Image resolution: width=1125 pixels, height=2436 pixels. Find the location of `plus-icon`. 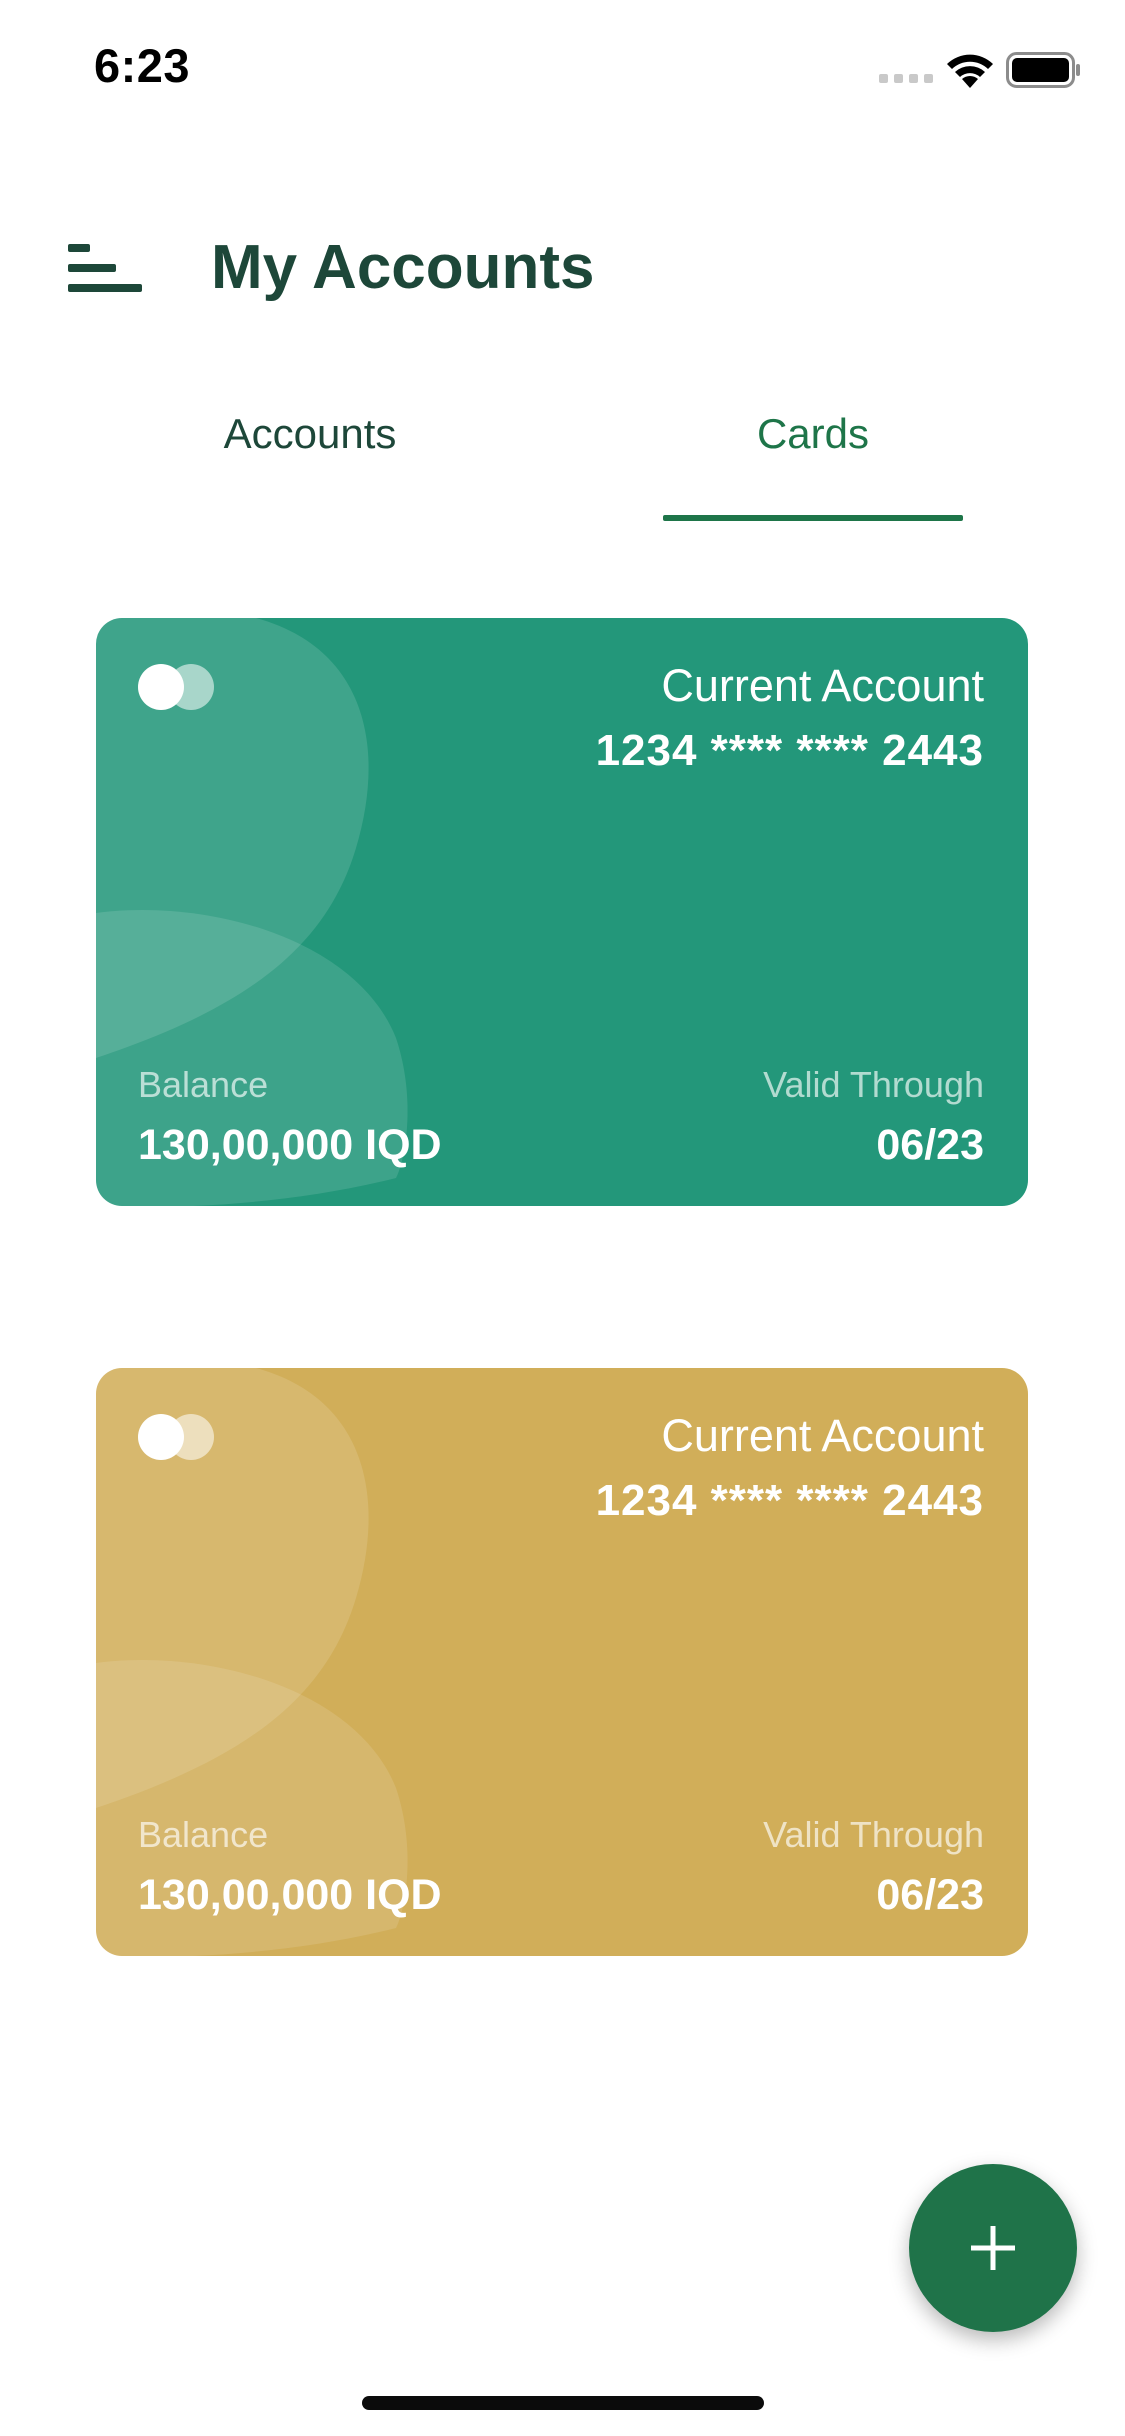

plus-icon is located at coordinates (993, 2248).